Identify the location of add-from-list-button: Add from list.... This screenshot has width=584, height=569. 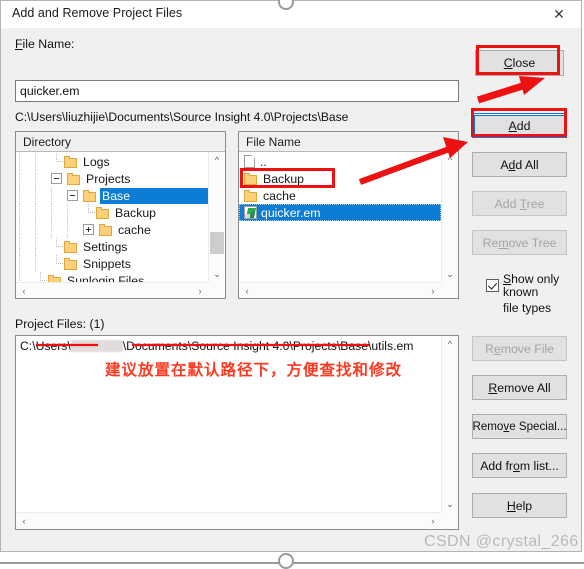
(519, 465).